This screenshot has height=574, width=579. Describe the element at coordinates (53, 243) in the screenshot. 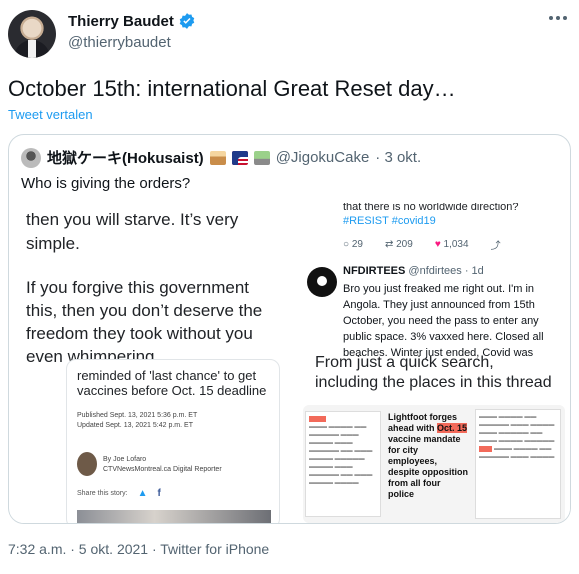

I see `screenshot-text-line: simple.` at that location.